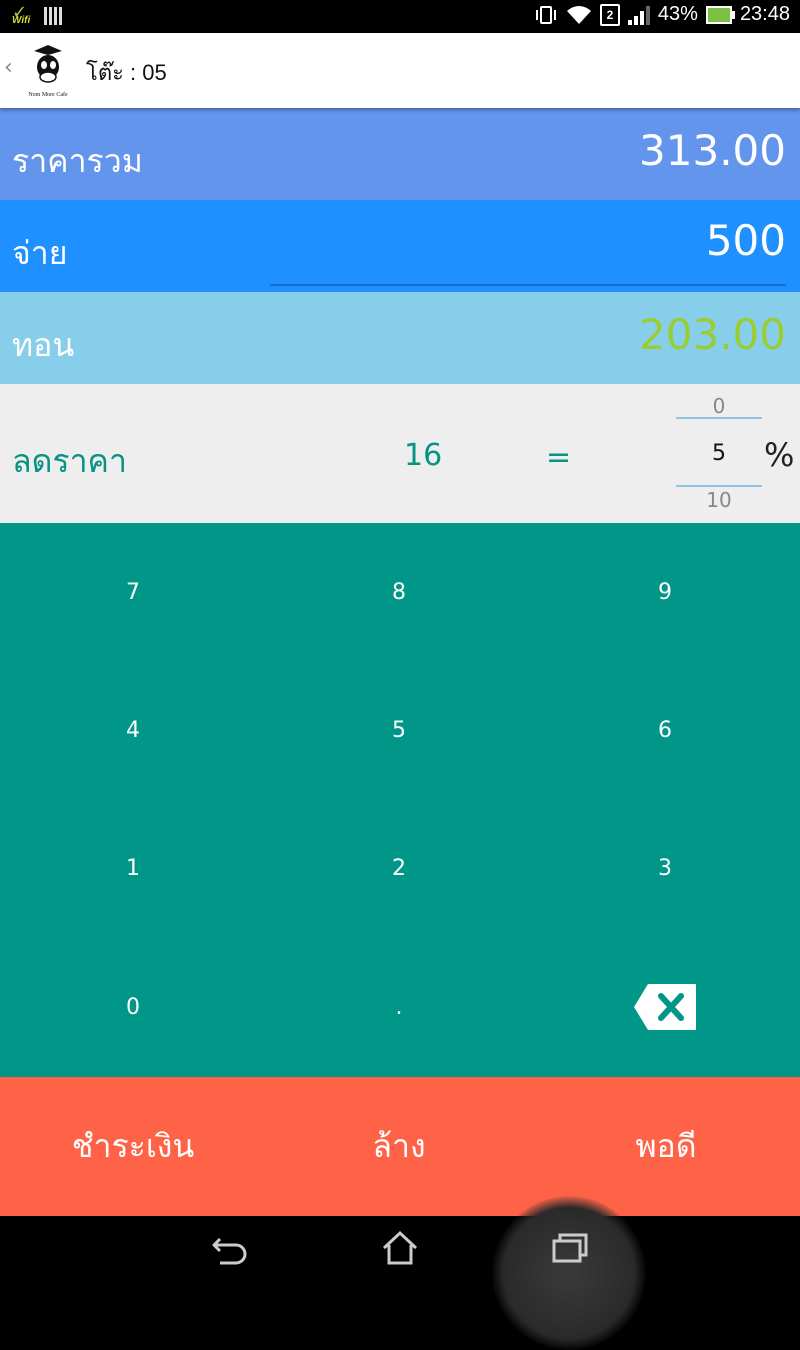 This screenshot has height=1350, width=800. Describe the element at coordinates (48, 94) in the screenshot. I see `logo-text: Nom More Cafe` at that location.